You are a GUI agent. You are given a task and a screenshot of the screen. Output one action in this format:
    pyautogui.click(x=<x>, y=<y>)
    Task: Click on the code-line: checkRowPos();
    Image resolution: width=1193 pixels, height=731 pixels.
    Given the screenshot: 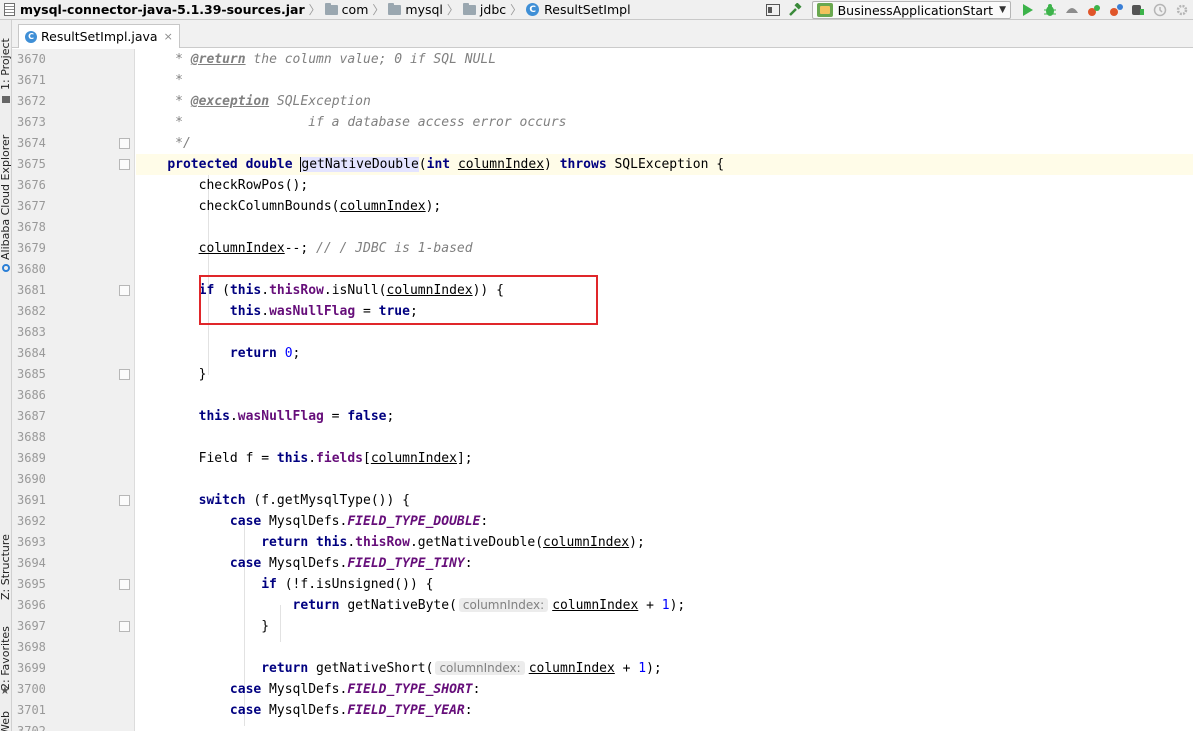 What is the action you would take?
    pyautogui.click(x=253, y=185)
    